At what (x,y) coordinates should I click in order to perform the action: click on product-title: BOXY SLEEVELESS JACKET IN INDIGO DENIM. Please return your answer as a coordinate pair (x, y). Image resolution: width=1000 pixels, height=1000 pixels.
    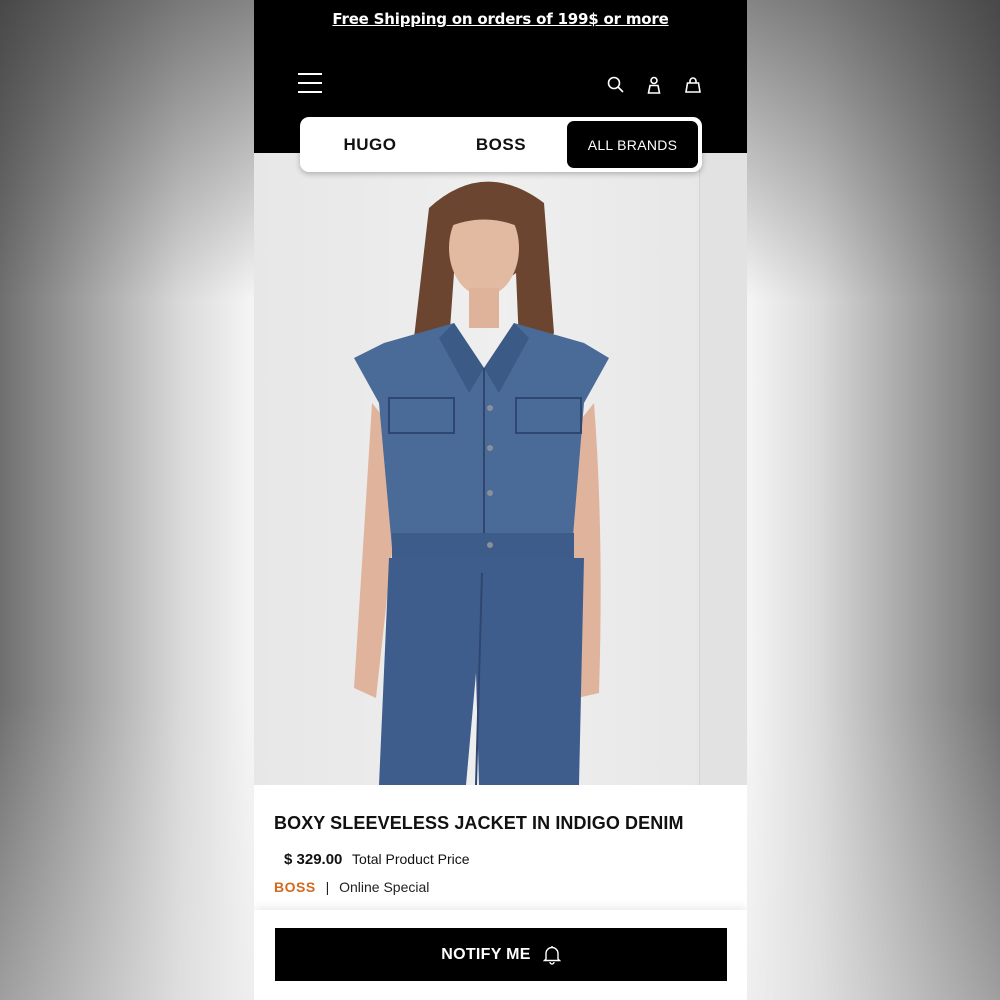
    Looking at the image, I should click on (479, 823).